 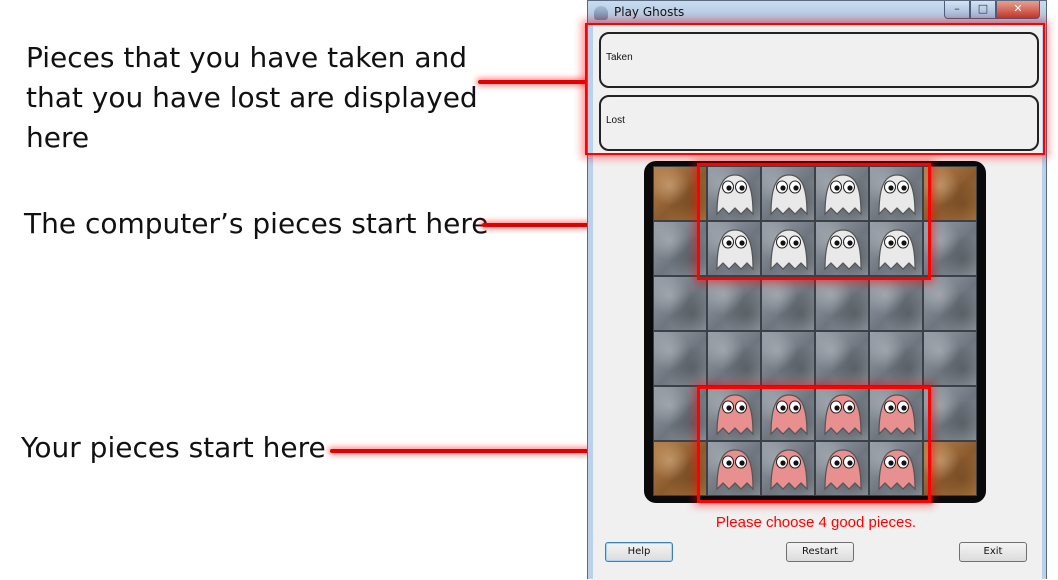 What do you see at coordinates (173, 447) in the screenshot?
I see `annotation-yours-text: Your pieces start here` at bounding box center [173, 447].